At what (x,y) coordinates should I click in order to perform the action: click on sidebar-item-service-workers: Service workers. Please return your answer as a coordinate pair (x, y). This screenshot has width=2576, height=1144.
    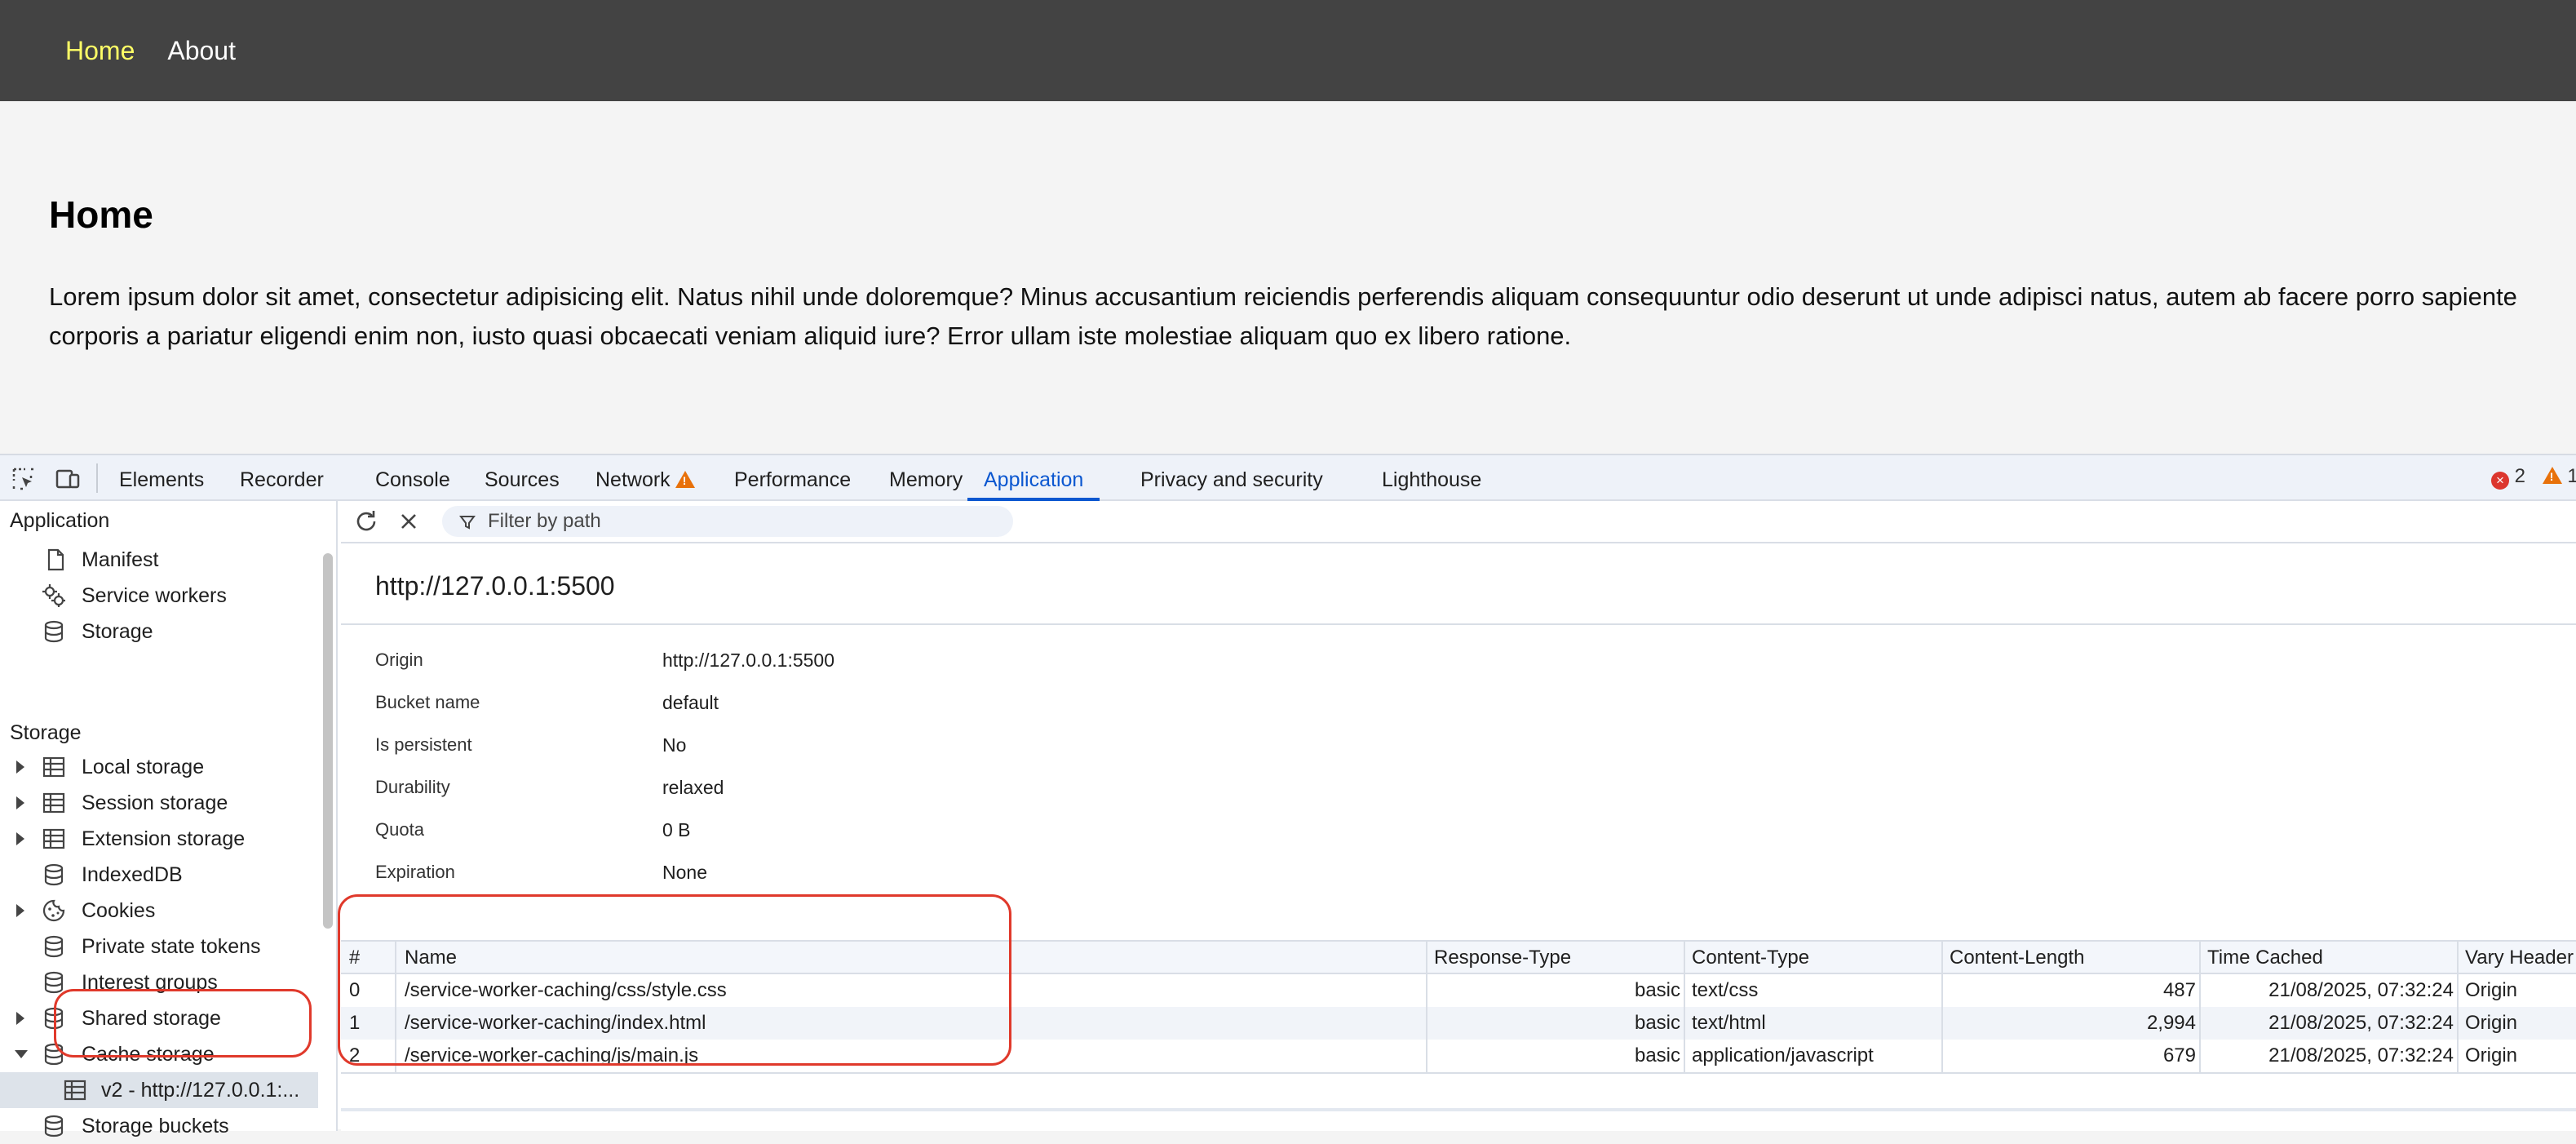
    Looking at the image, I should click on (159, 596).